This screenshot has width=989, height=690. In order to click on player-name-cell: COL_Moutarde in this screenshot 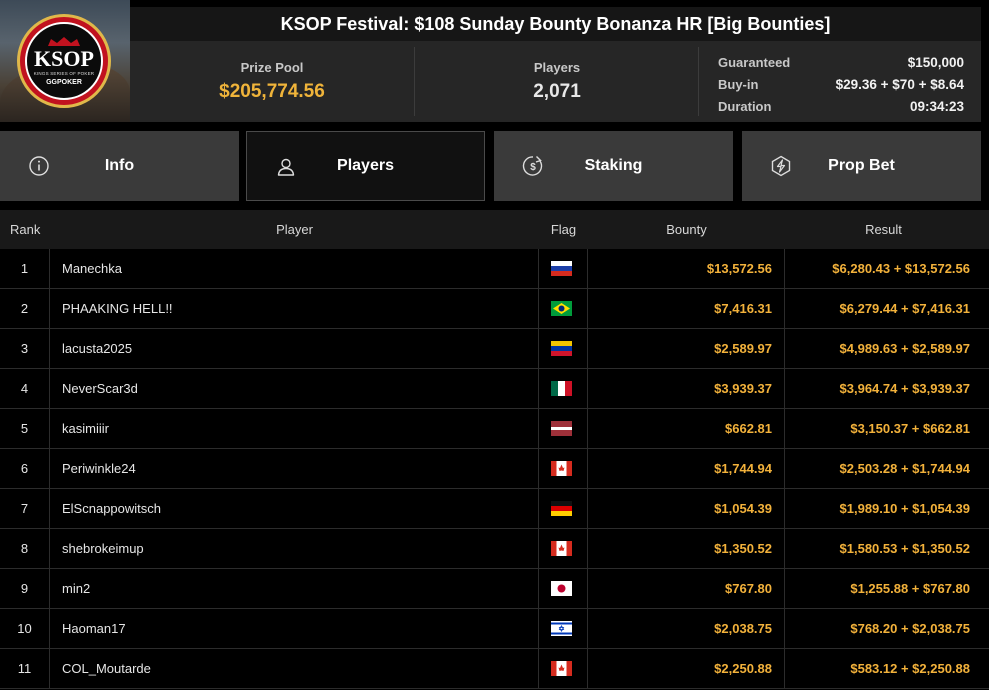, I will do `click(106, 668)`.